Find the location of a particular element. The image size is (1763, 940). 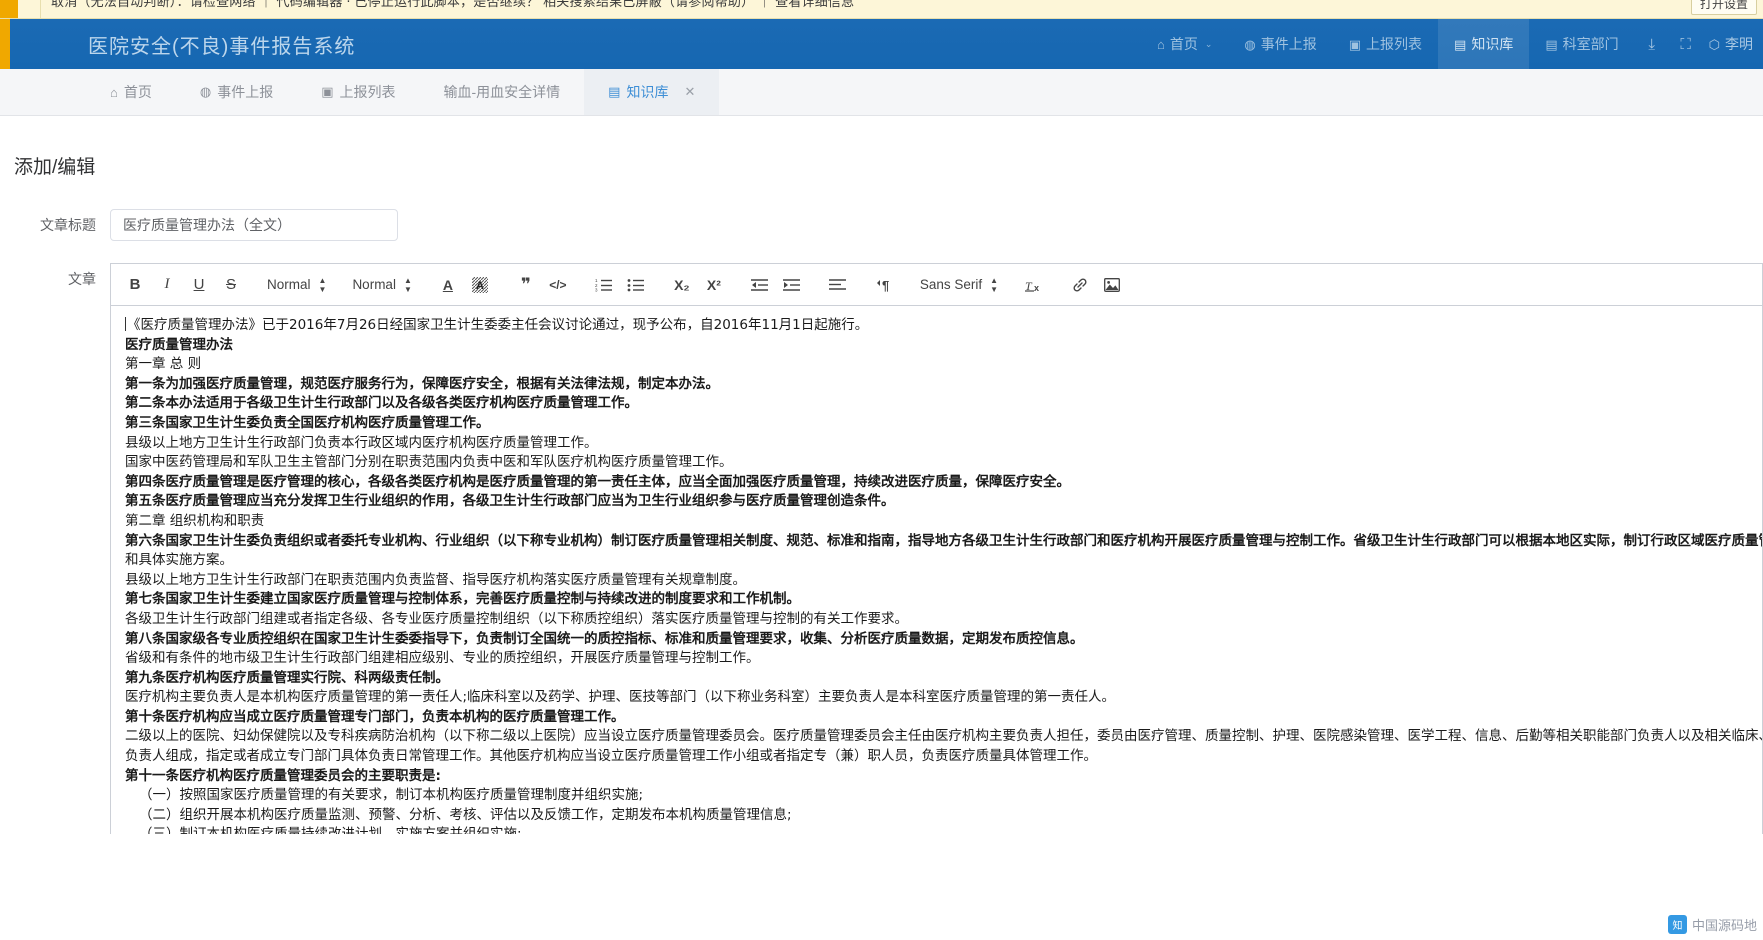

font-size-picker: Normal ▲ ▼ is located at coordinates (381, 285).